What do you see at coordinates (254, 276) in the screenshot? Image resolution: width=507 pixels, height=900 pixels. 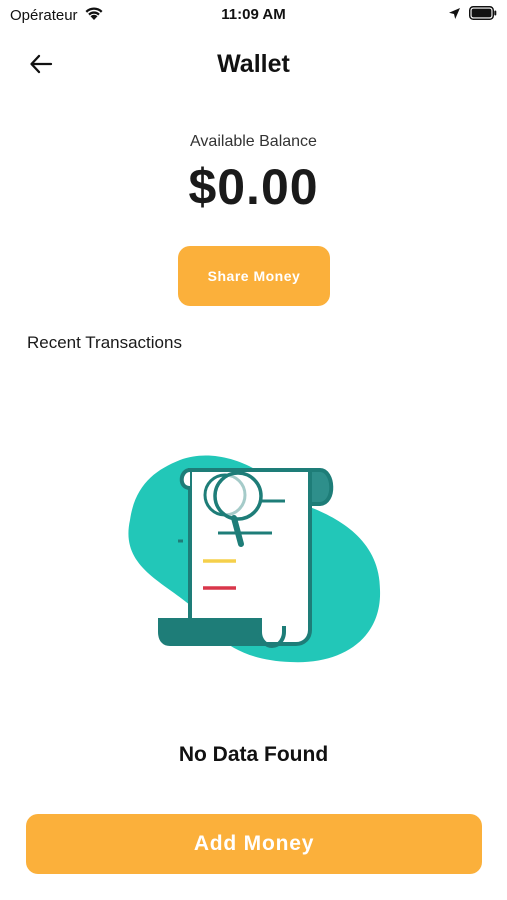 I see `share-money-button: Share Money` at bounding box center [254, 276].